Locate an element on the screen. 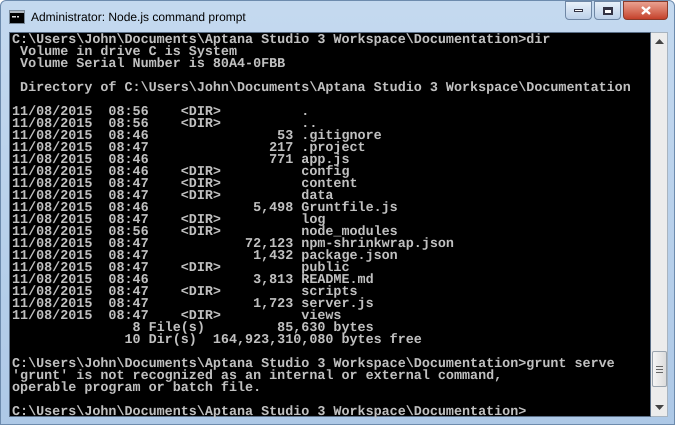  console-line: 10 Dir(s) 164,923,310,080 bytes free is located at coordinates (273, 341).